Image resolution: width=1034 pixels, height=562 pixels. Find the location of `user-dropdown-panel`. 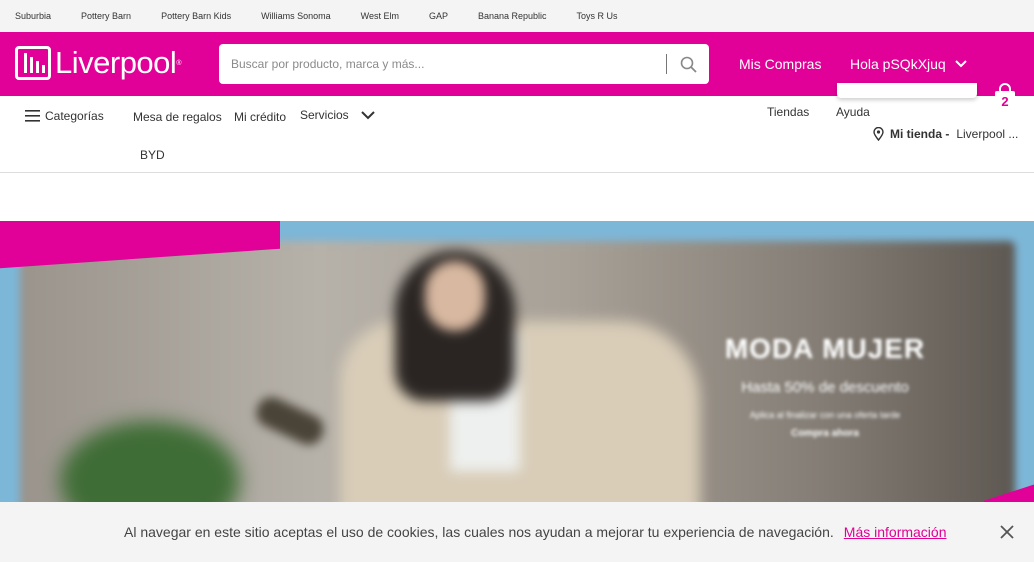

user-dropdown-panel is located at coordinates (907, 90).